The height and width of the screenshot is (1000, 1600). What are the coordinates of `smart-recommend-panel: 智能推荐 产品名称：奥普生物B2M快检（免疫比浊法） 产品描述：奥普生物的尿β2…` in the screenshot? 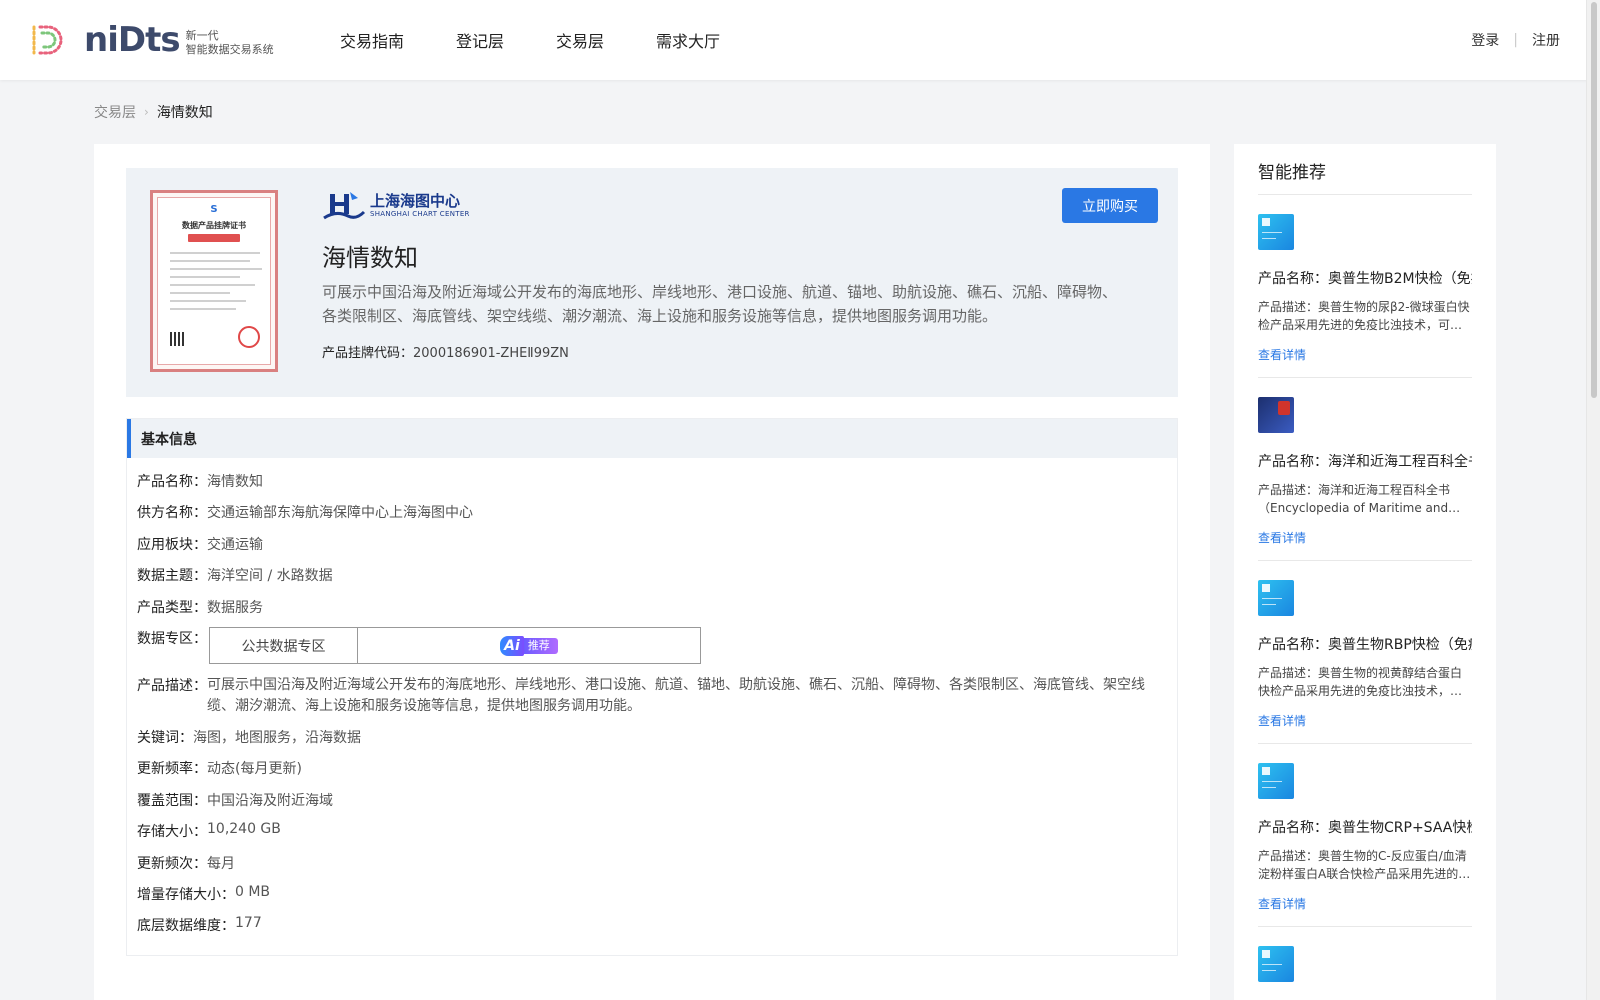 It's located at (1365, 572).